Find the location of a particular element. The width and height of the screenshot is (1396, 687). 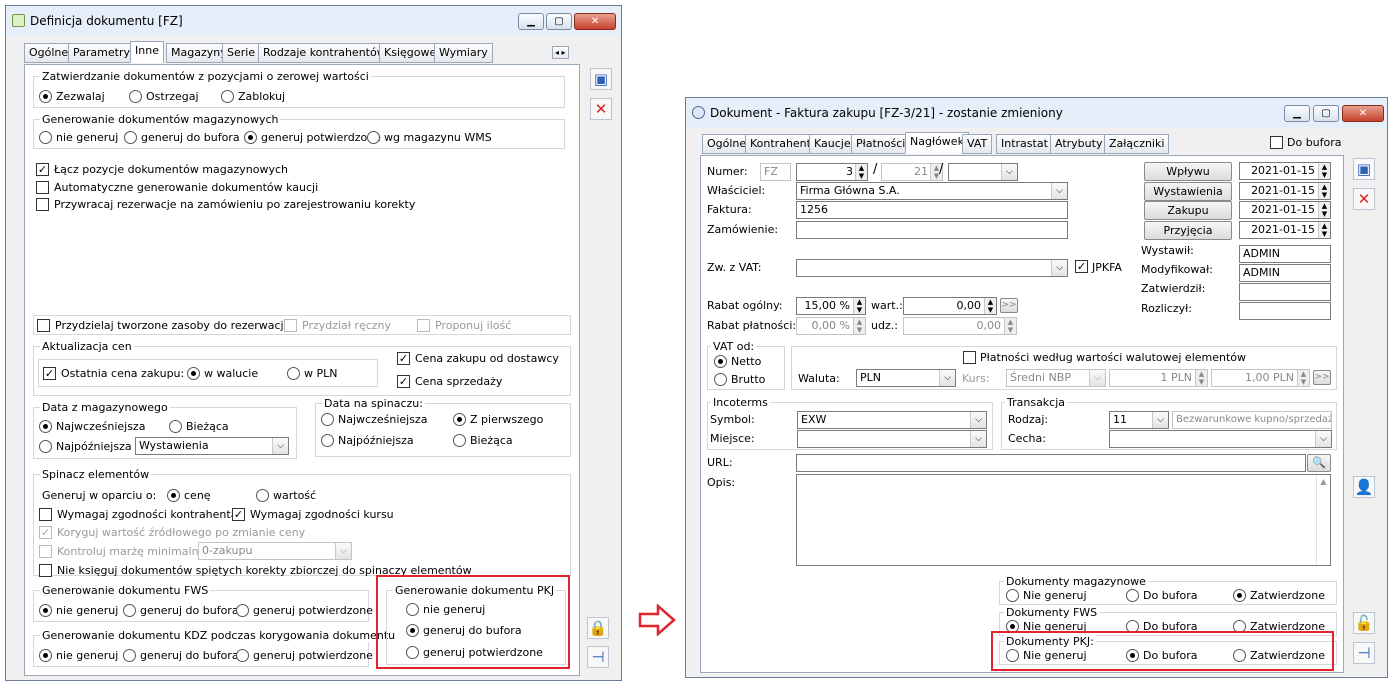

user-icon: 👤 is located at coordinates (1364, 487).